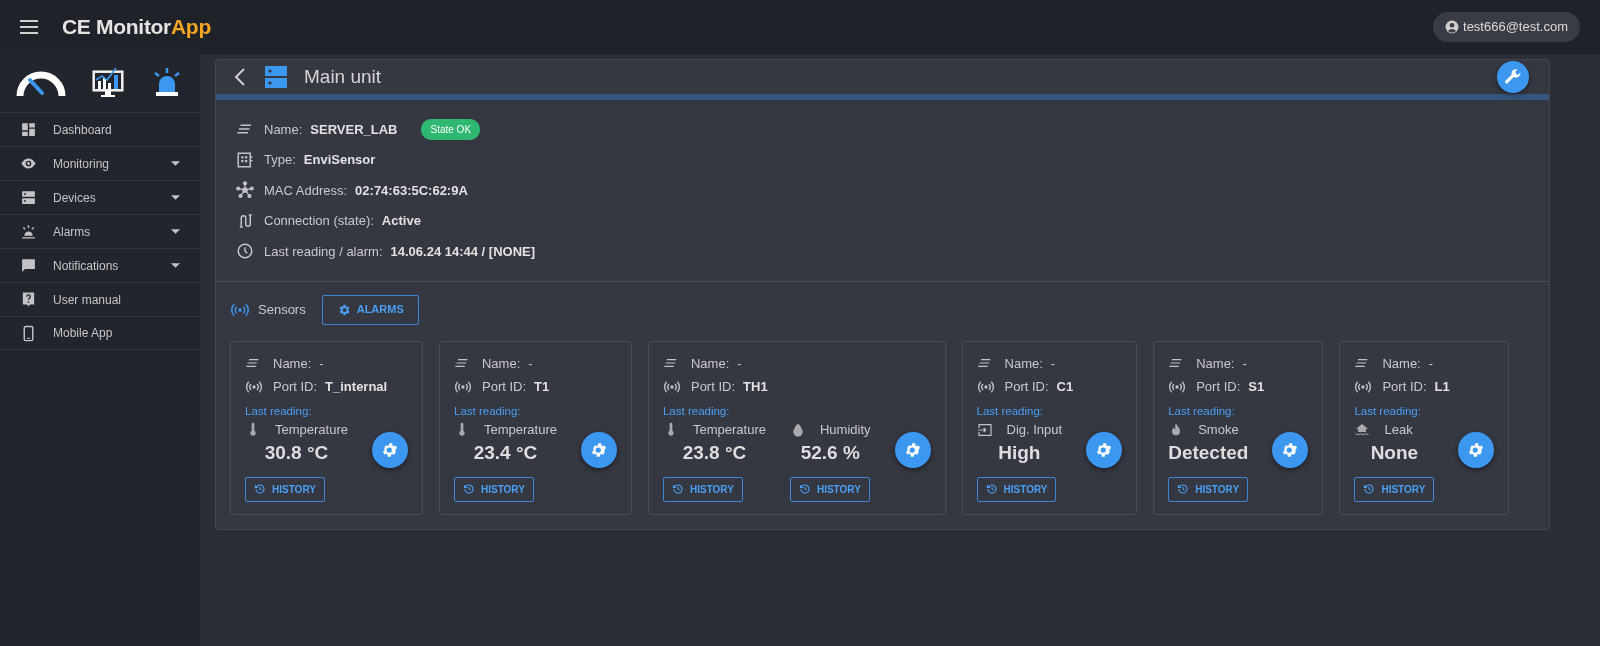  Describe the element at coordinates (1065, 387) in the screenshot. I see `field-value: C1` at that location.